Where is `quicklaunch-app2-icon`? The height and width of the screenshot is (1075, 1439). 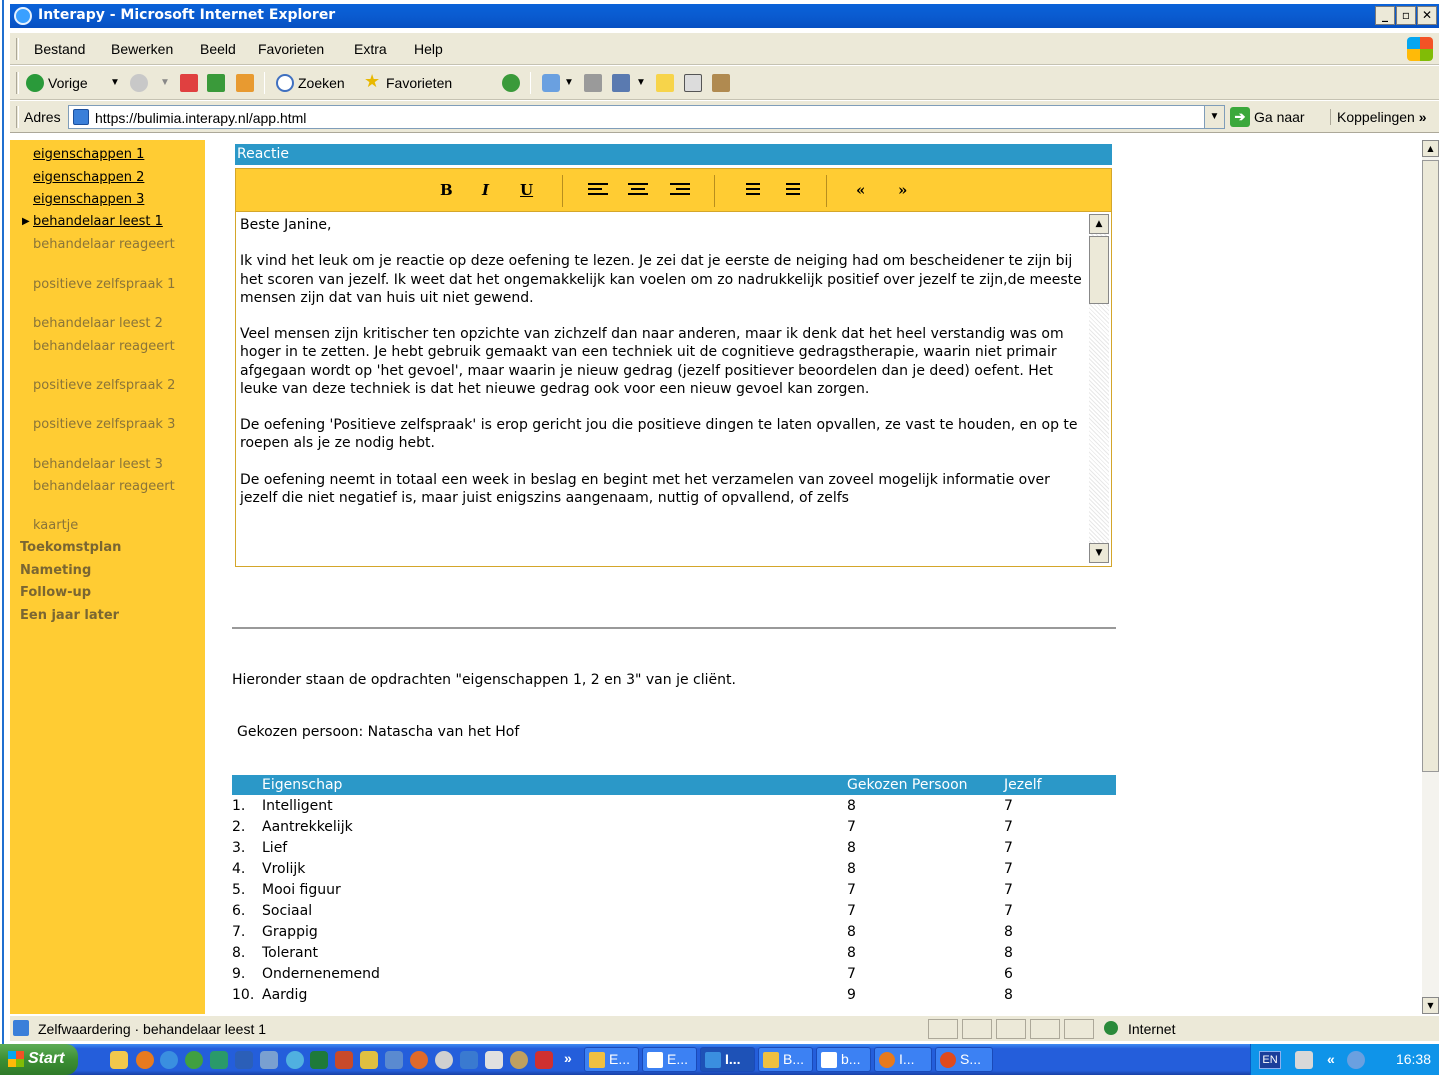 quicklaunch-app2-icon is located at coordinates (219, 1060).